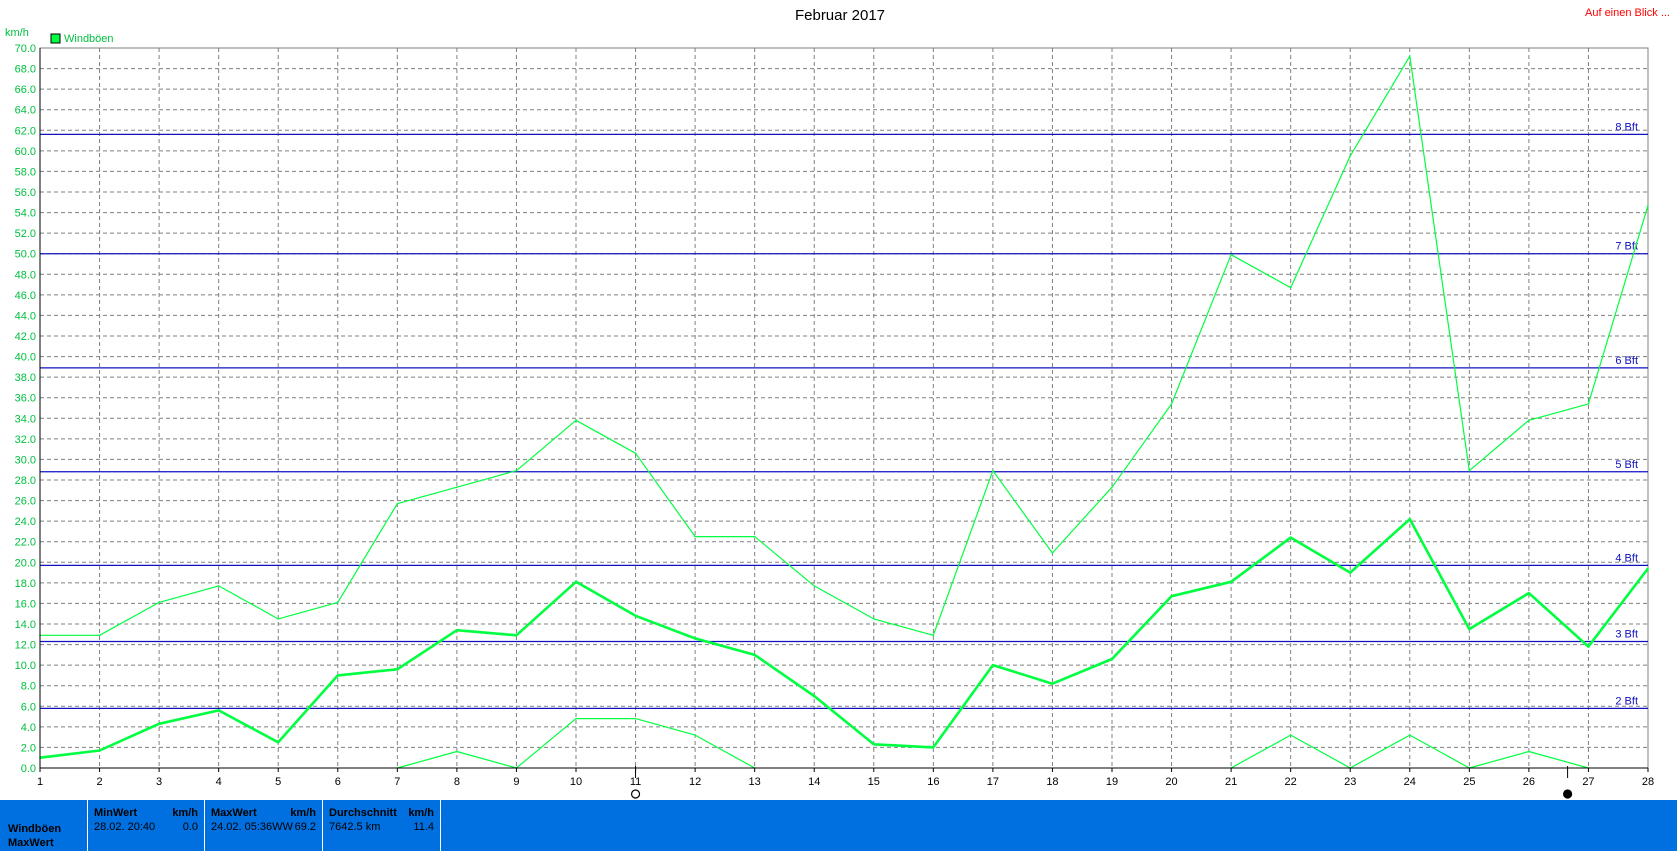 The width and height of the screenshot is (1677, 851). What do you see at coordinates (25, 255) in the screenshot?
I see `y-tick-label: 50.0` at bounding box center [25, 255].